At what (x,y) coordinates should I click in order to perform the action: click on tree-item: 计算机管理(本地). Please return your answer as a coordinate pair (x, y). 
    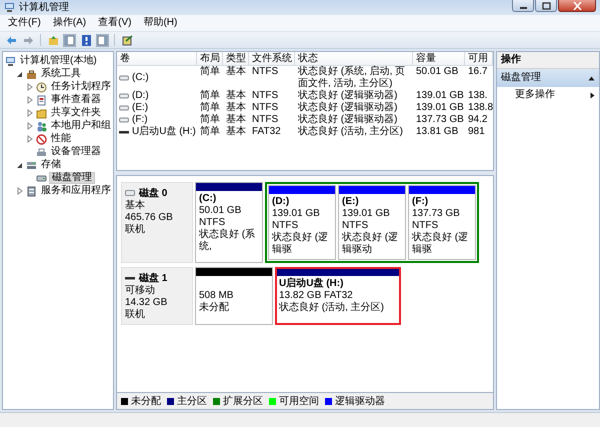
    Looking at the image, I should click on (58, 61).